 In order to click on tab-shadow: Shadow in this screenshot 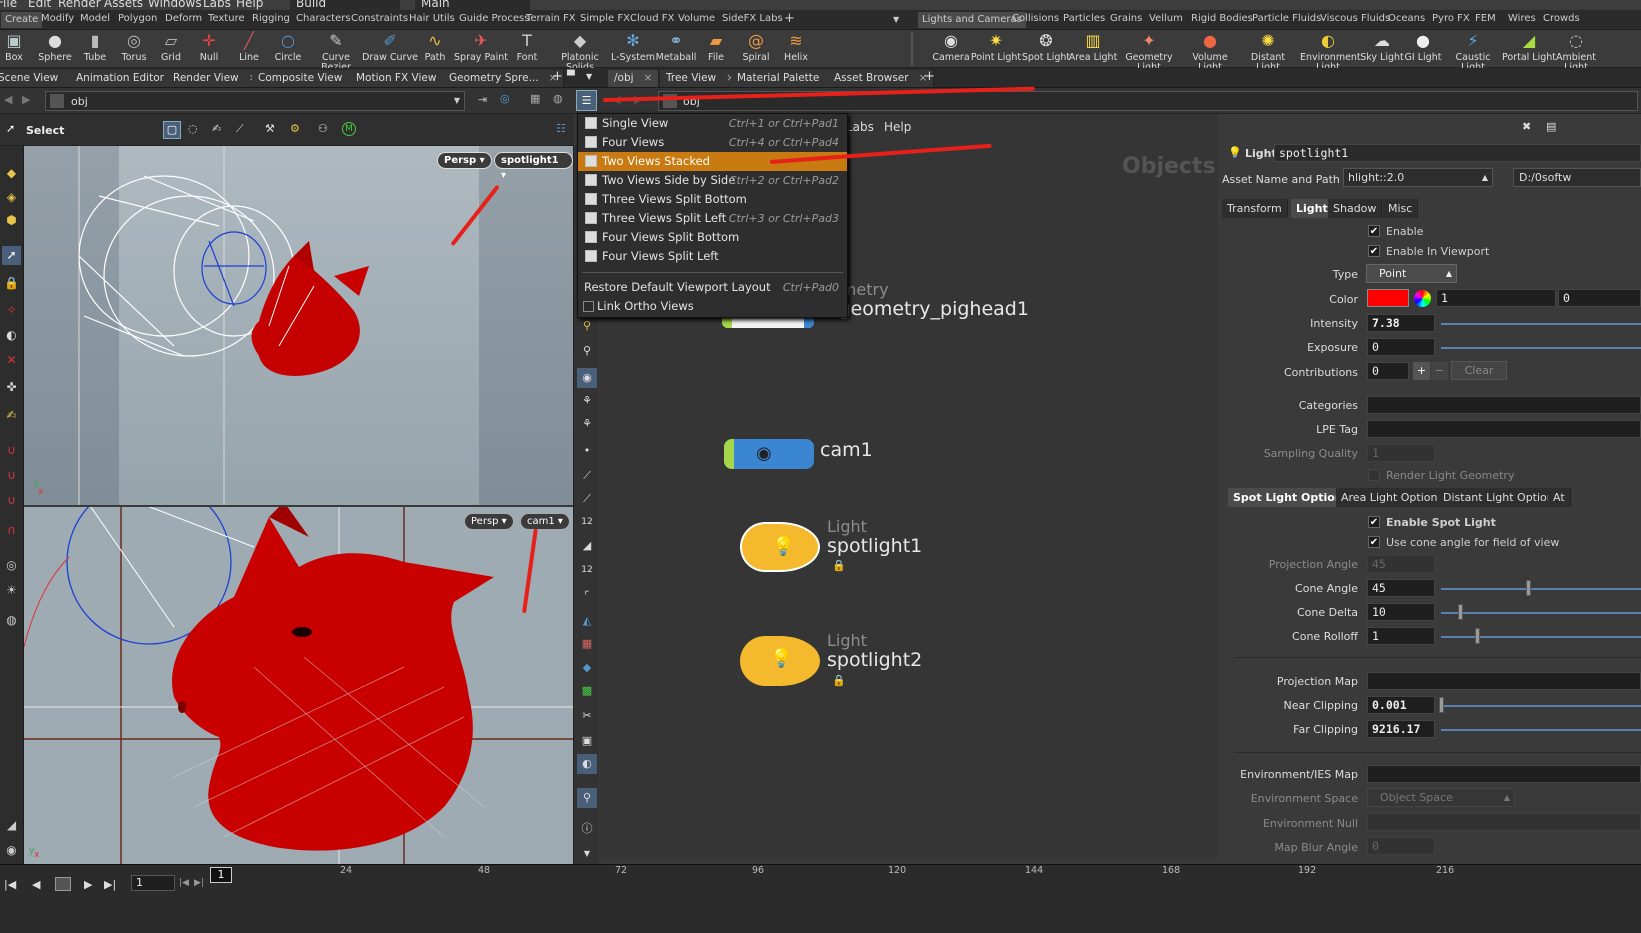, I will do `click(1355, 208)`.